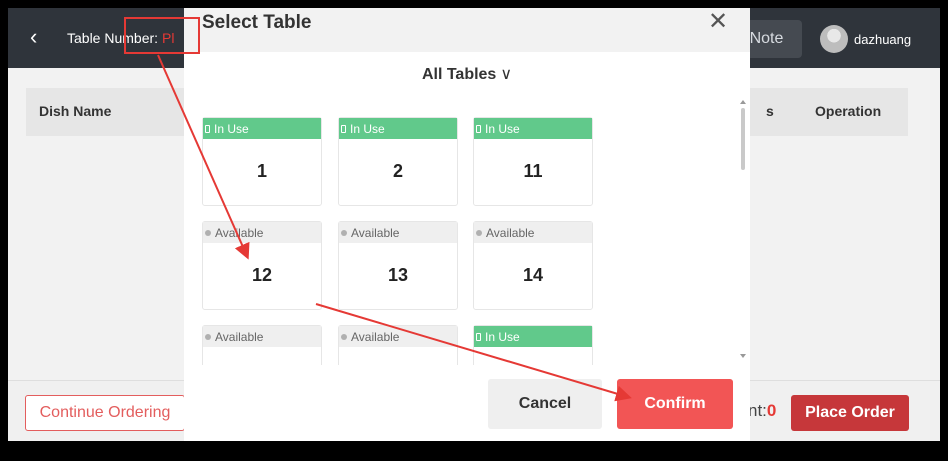  What do you see at coordinates (718, 22) in the screenshot?
I see `close-icon: ✕` at bounding box center [718, 22].